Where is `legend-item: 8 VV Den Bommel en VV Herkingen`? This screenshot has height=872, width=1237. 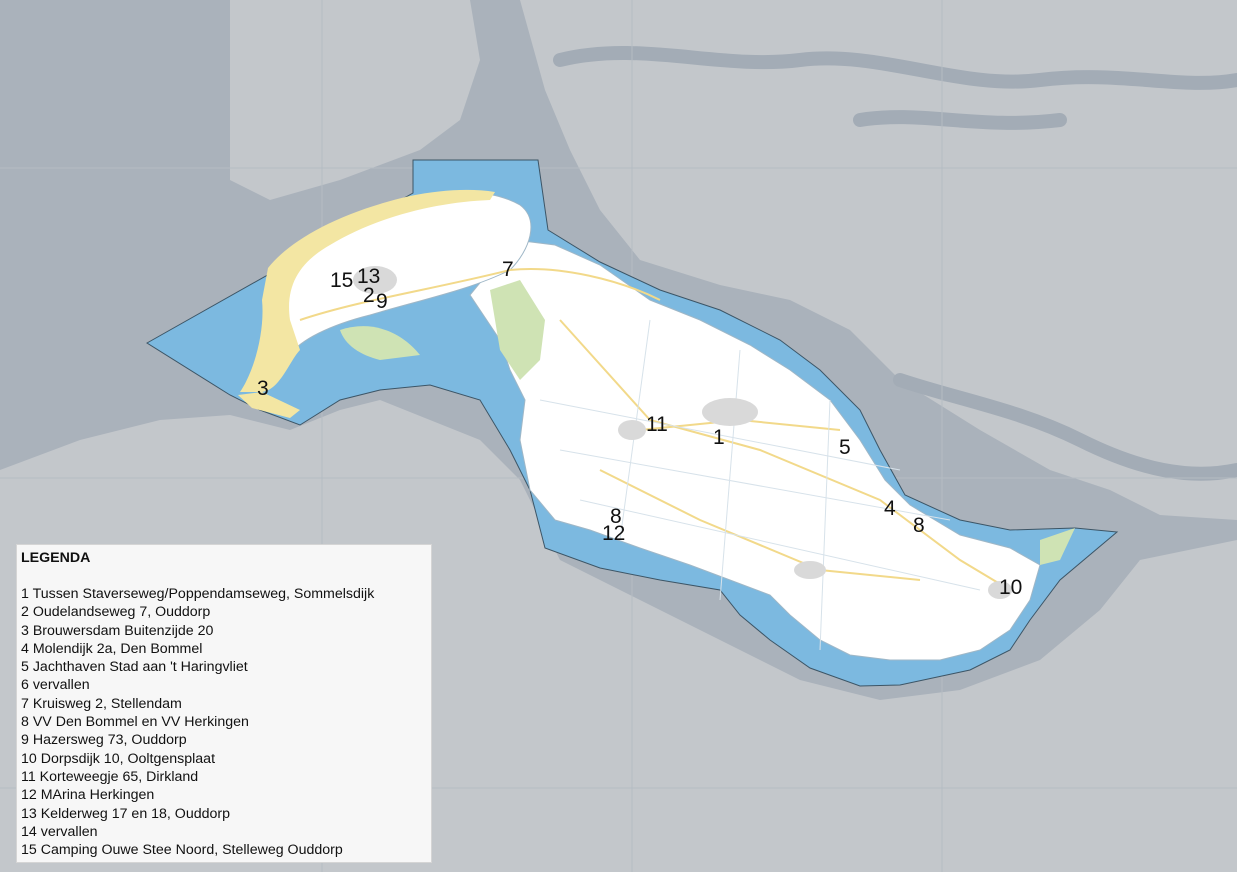
legend-item: 8 VV Den Bommel en VV Herkingen is located at coordinates (135, 722).